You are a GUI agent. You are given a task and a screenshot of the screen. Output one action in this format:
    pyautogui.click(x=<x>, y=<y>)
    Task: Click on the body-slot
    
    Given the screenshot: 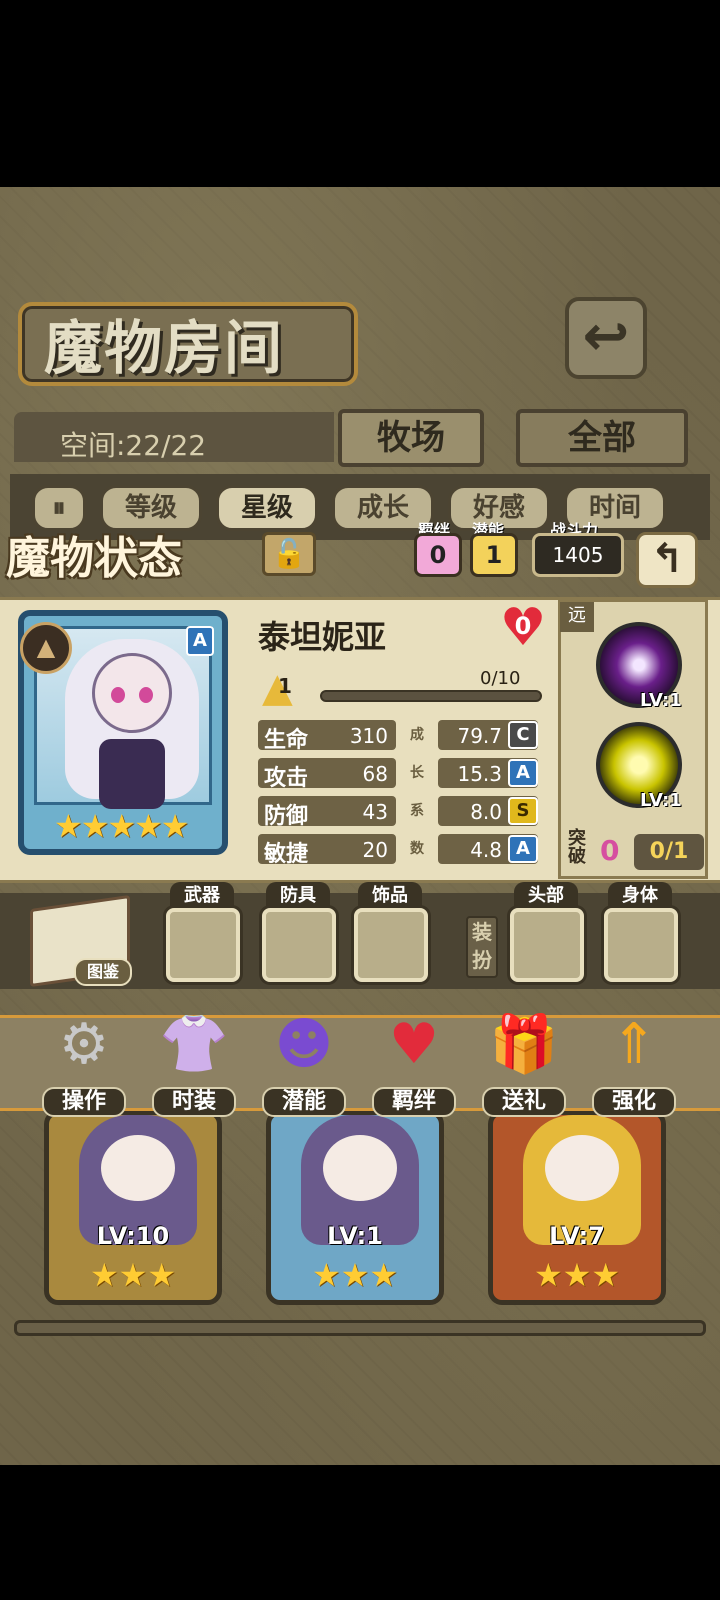 What is the action you would take?
    pyautogui.click(x=641, y=945)
    